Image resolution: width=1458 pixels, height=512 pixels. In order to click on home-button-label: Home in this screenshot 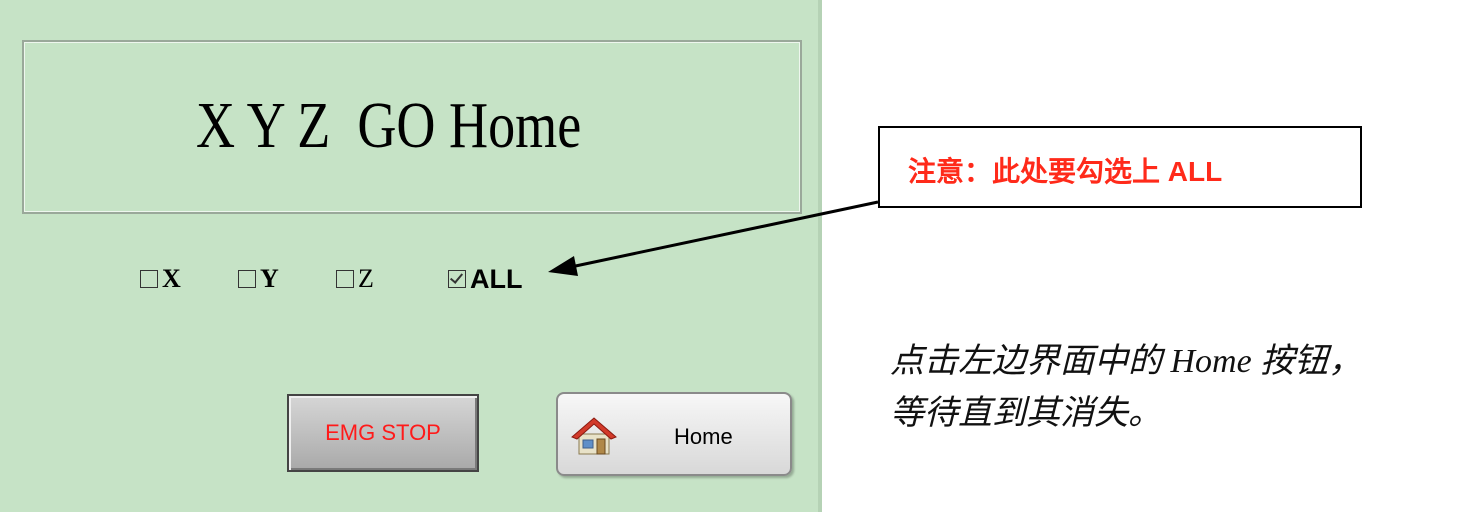, I will do `click(703, 436)`.